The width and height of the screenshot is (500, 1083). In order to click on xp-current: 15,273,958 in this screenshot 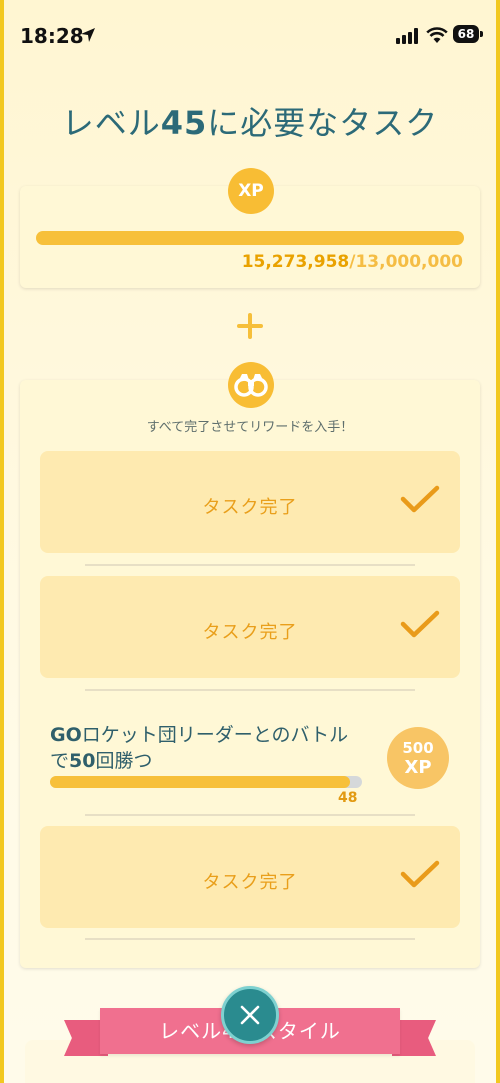, I will do `click(295, 262)`.